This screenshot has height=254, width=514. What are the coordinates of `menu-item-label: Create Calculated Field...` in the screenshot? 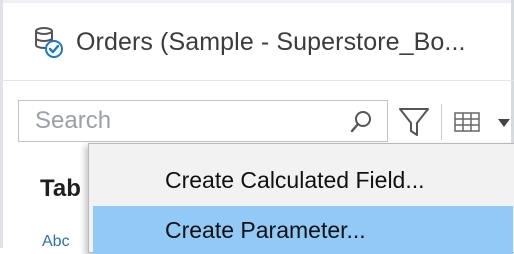 It's located at (295, 179).